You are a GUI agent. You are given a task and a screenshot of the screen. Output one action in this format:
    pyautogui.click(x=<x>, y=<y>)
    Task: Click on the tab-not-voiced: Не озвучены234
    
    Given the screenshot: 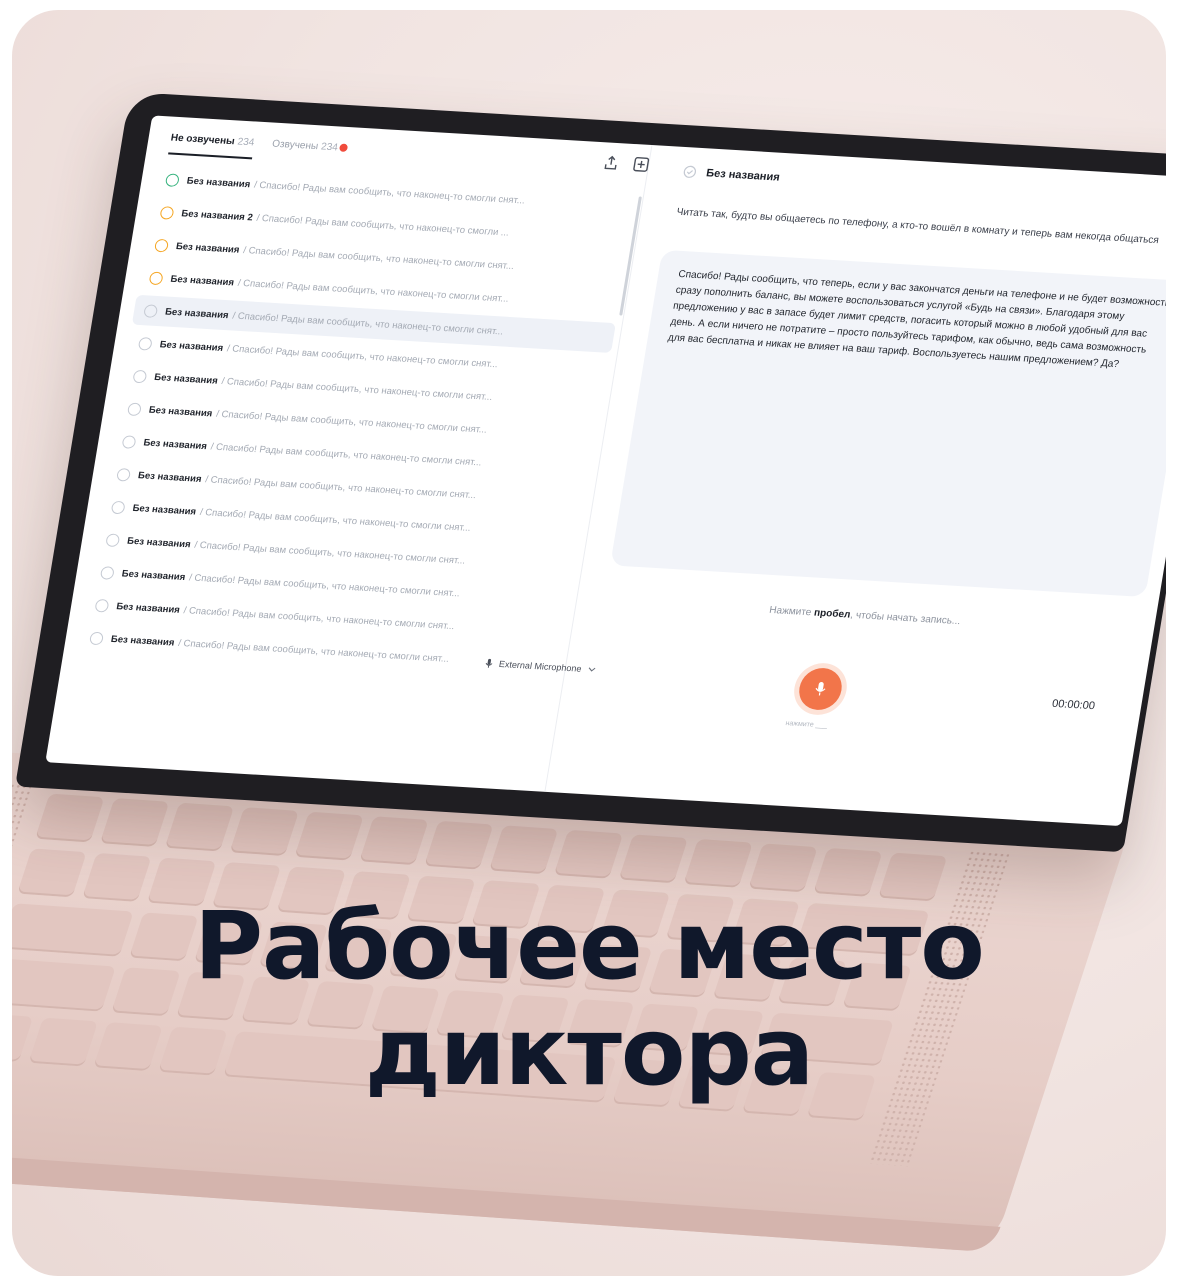 What is the action you would take?
    pyautogui.click(x=212, y=146)
    